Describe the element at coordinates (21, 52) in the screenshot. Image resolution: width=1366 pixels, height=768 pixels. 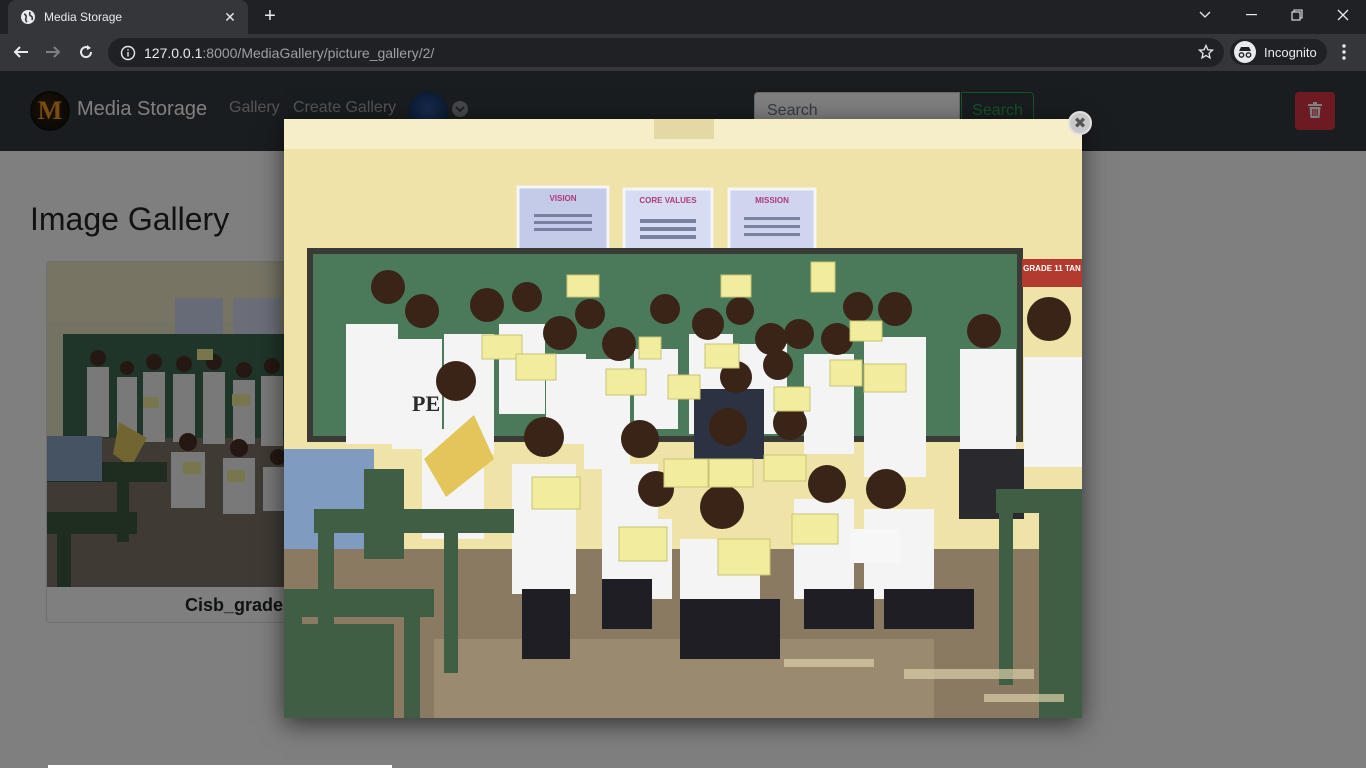
I see `back-arrow-icon` at that location.